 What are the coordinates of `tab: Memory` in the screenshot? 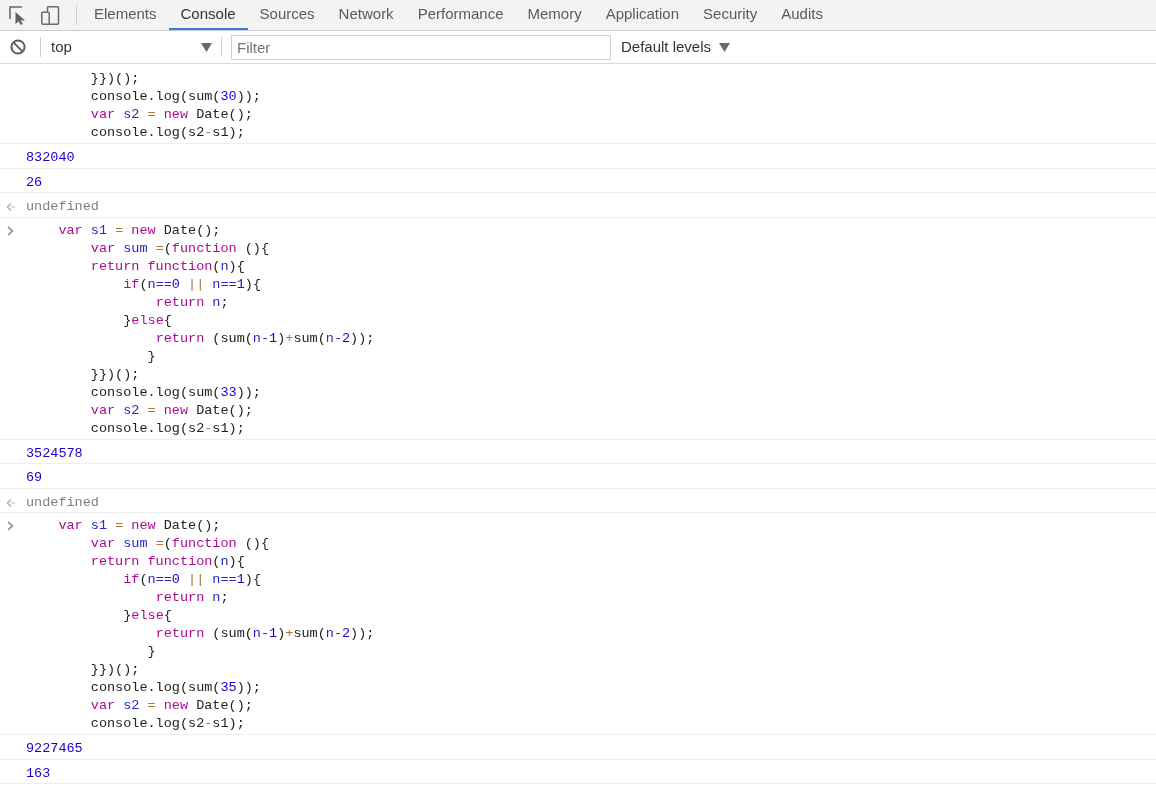 It's located at (554, 15).